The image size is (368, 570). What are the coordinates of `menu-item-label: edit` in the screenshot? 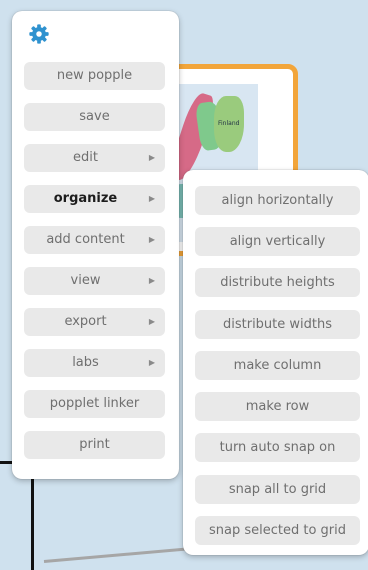 It's located at (85, 157).